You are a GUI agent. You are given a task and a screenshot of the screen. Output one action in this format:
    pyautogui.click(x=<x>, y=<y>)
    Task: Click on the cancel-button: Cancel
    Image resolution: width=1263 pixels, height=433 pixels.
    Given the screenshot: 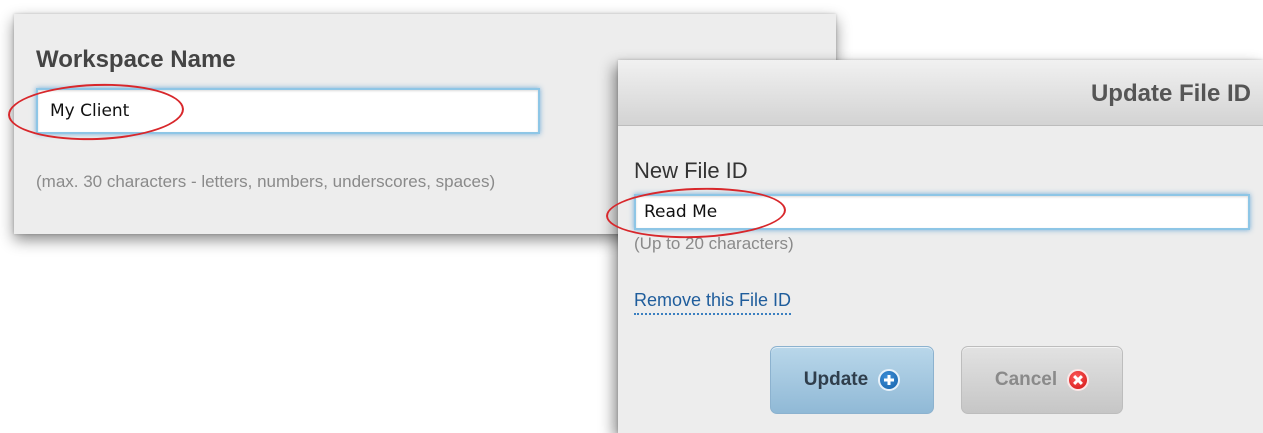 What is the action you would take?
    pyautogui.click(x=1042, y=380)
    